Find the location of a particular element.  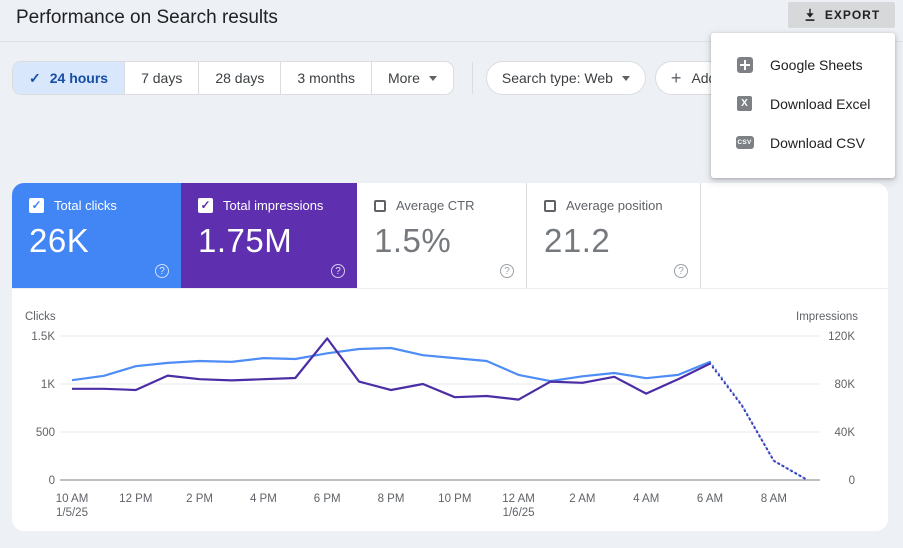

left-axis-tick: 0 is located at coordinates (52, 481).